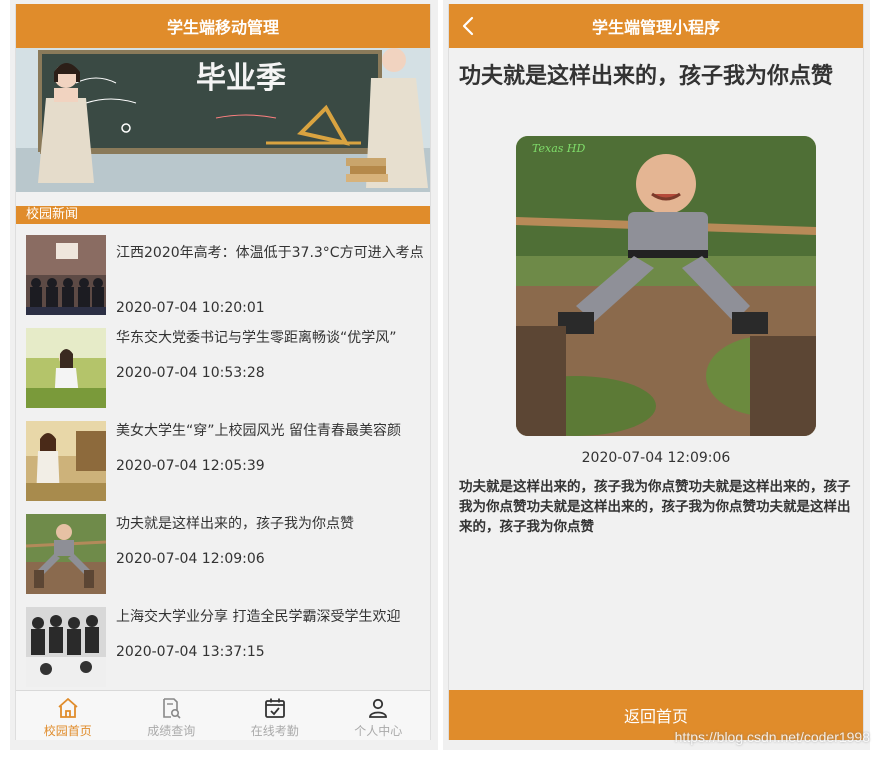  I want to click on detail-navbar-title: 学生端管理小程序, so click(655, 27).